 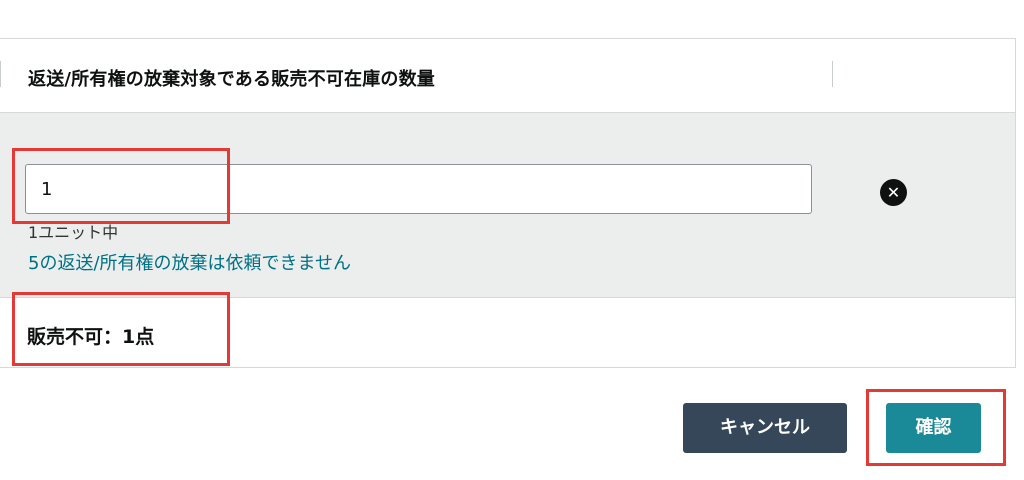 What do you see at coordinates (231, 79) in the screenshot?
I see `column-header-title: 返送/所有権の放棄対象である販売不可在庫の数量` at bounding box center [231, 79].